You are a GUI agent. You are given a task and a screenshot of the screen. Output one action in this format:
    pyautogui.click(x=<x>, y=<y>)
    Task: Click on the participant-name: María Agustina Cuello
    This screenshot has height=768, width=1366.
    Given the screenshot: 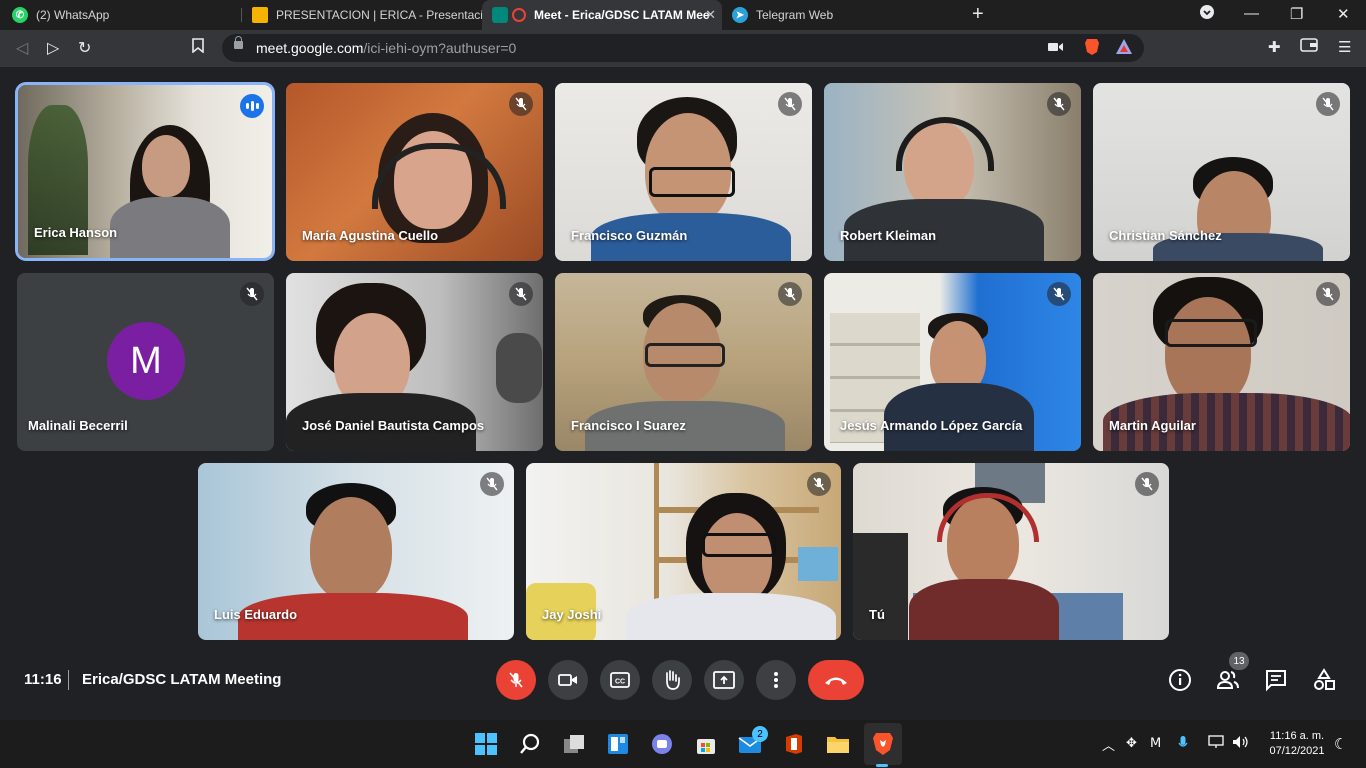 What is the action you would take?
    pyautogui.click(x=370, y=235)
    